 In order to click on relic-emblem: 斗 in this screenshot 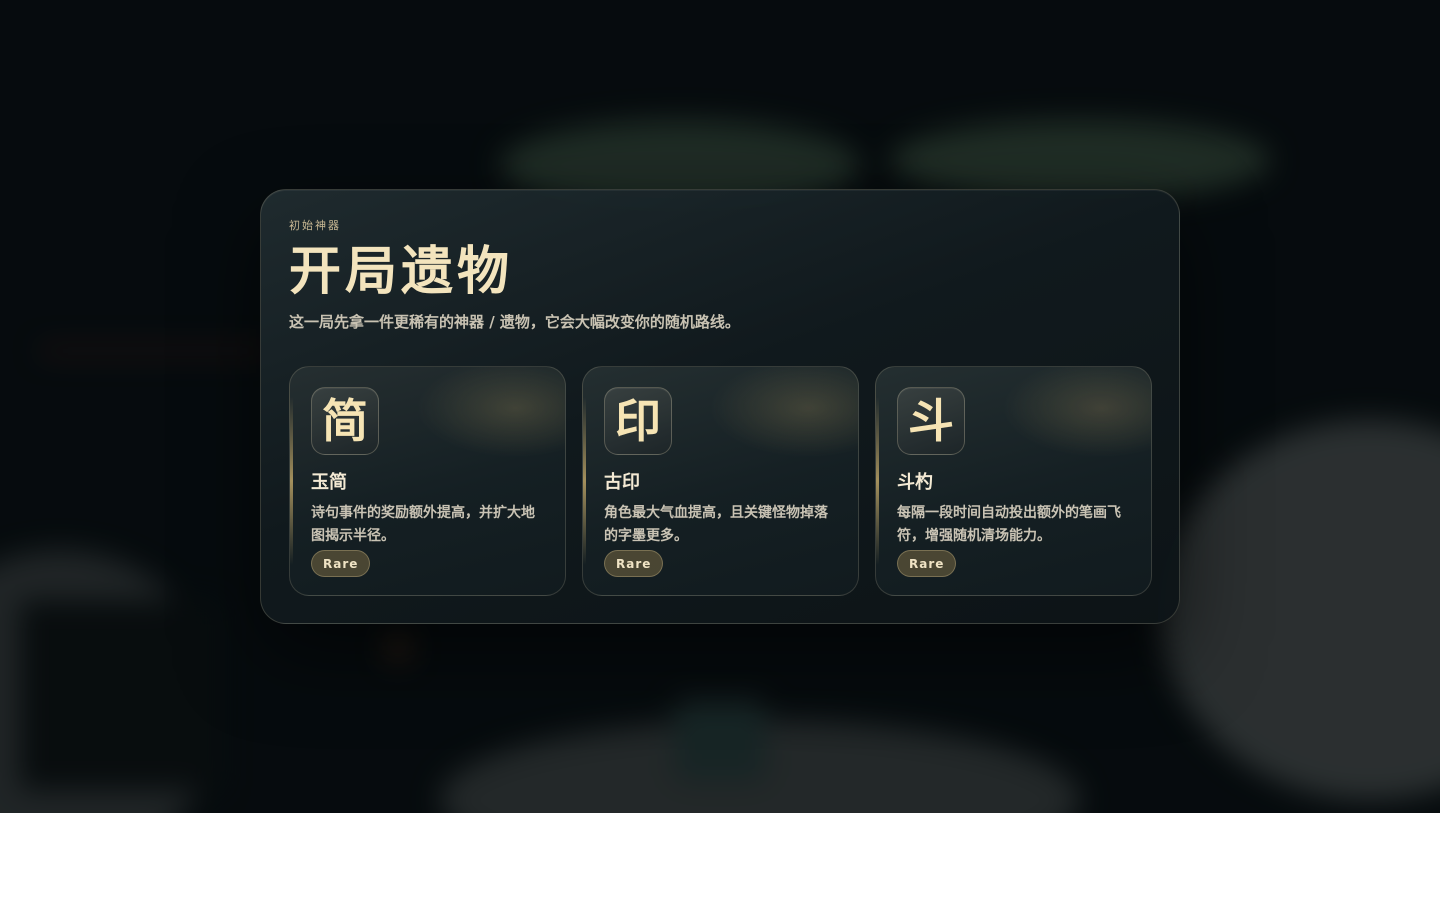, I will do `click(931, 421)`.